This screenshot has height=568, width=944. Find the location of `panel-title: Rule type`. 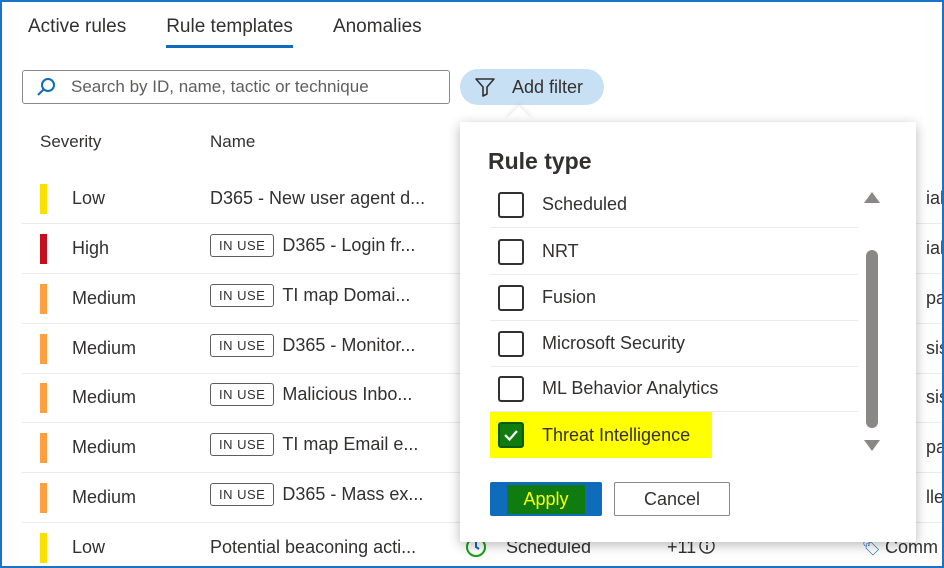

panel-title: Rule type is located at coordinates (540, 161).